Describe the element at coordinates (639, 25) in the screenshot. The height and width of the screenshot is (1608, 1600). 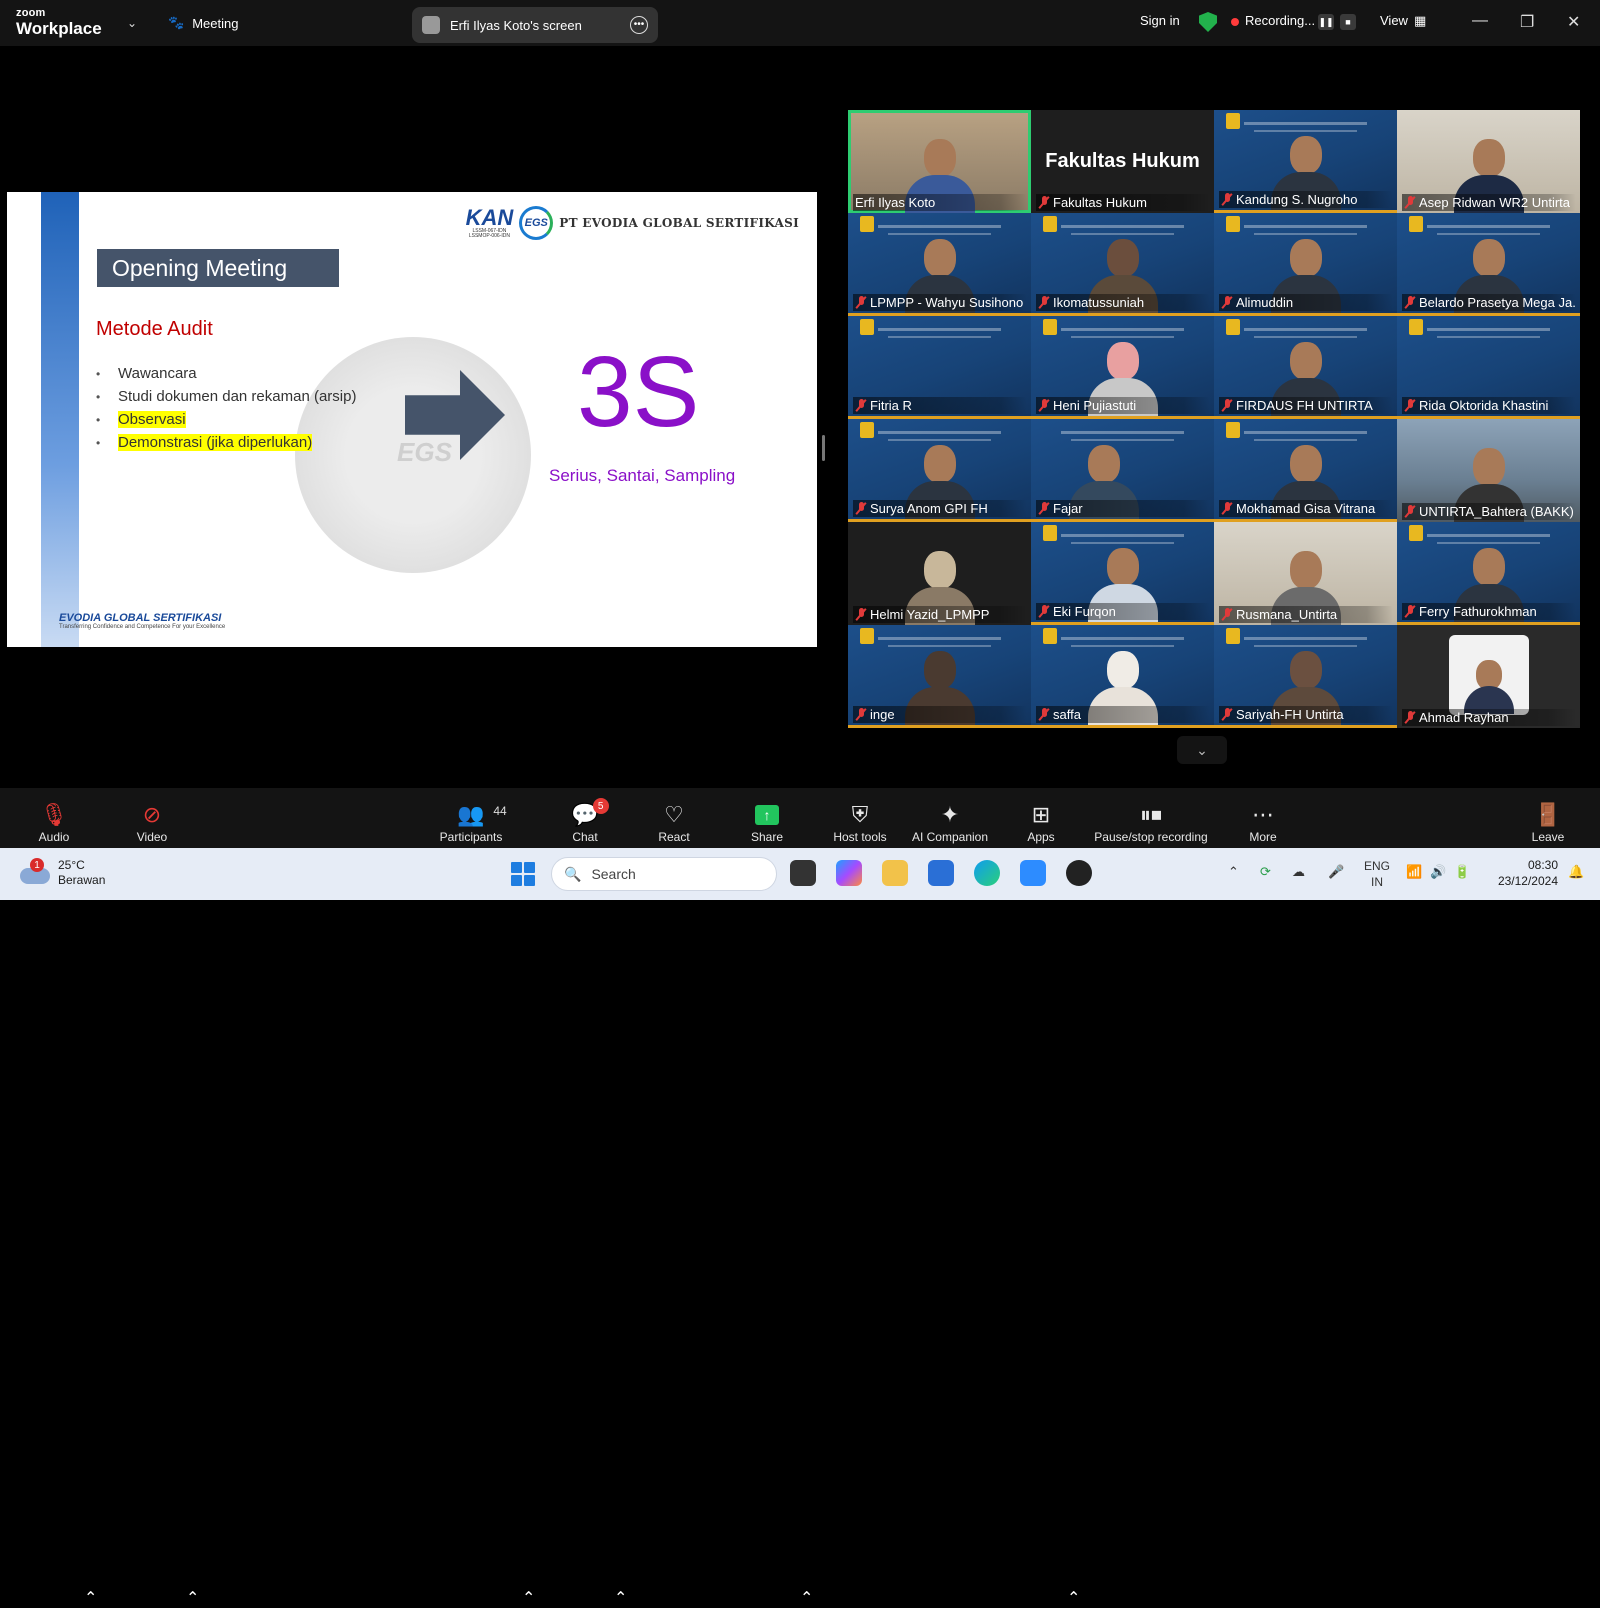
I see `more-options-icon: •••` at that location.